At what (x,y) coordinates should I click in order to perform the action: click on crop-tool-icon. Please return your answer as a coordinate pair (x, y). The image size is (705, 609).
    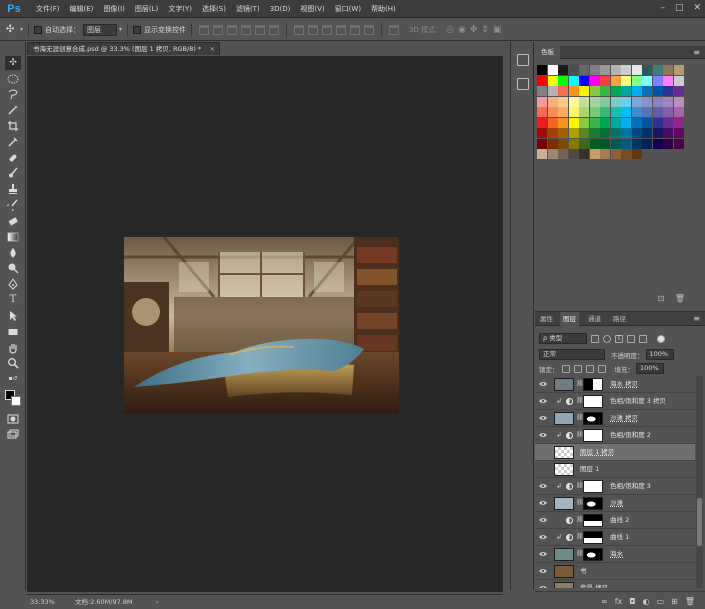
    Looking at the image, I should click on (13, 126).